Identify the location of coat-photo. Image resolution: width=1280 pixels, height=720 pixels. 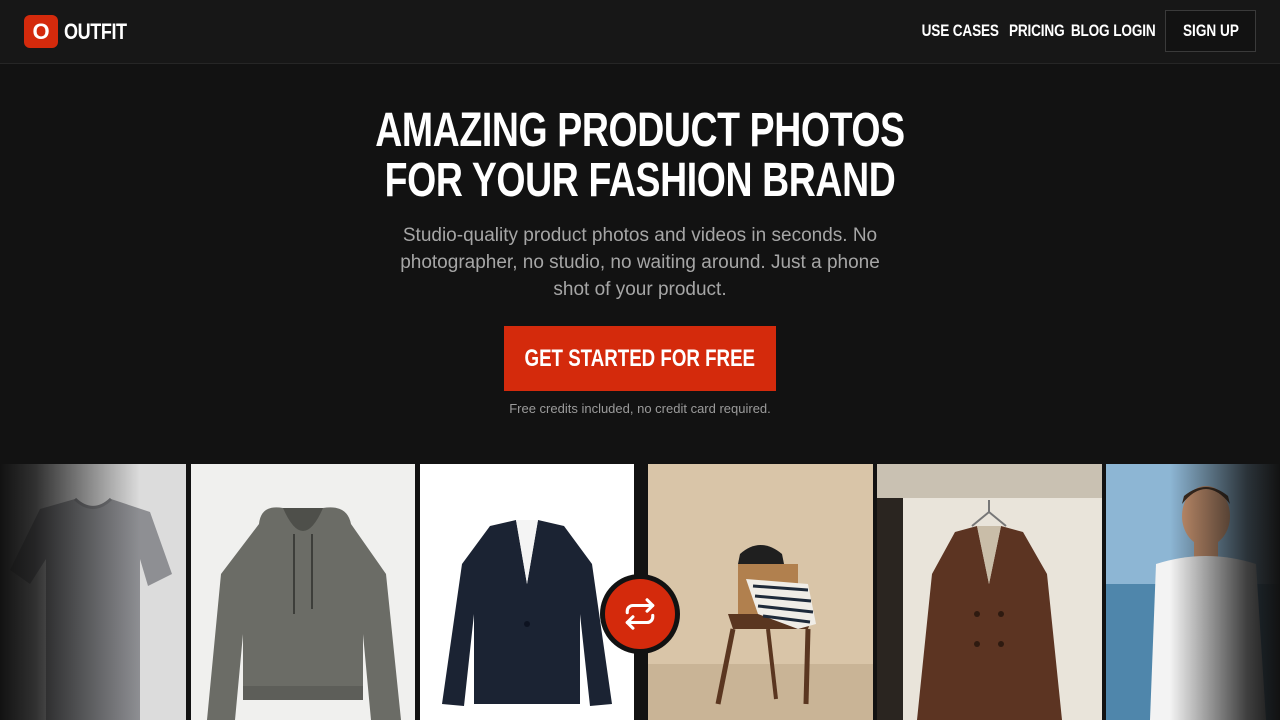
(989, 592).